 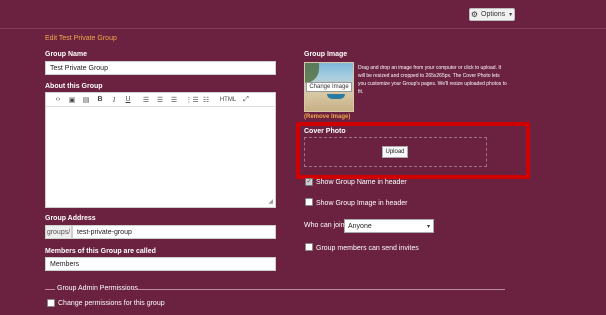 I want to click on cover-photo-label: Cover Photo, so click(x=325, y=131).